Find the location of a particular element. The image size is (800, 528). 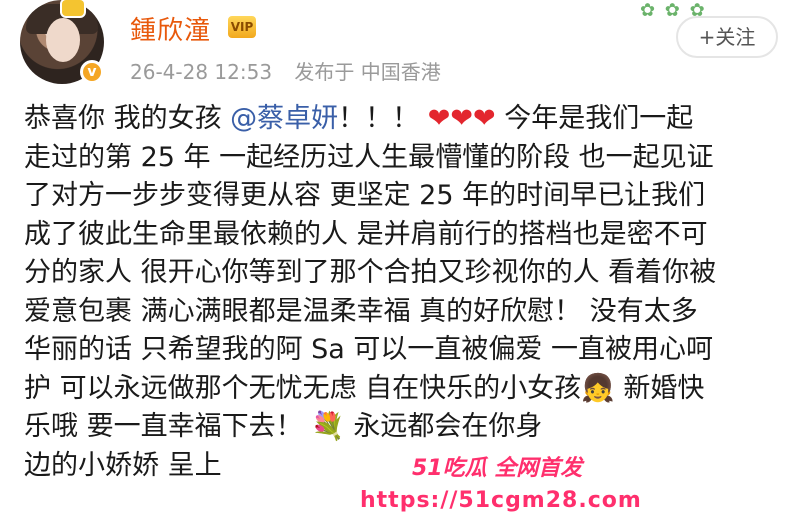

post-line: 护 可以永远做那个无忧无虑 自在快乐的小女孩👧 新婚快 is located at coordinates (364, 388).